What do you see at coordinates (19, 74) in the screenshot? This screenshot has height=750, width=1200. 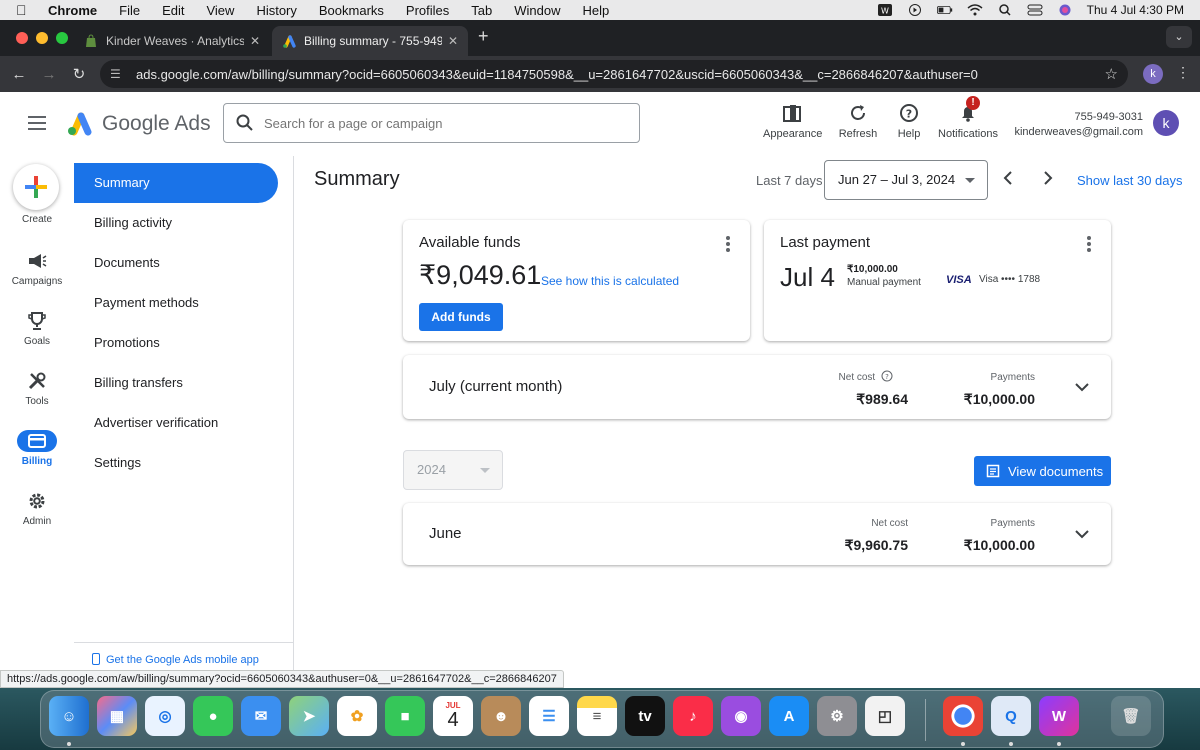 I see `back-arrow-icon: ←` at bounding box center [19, 74].